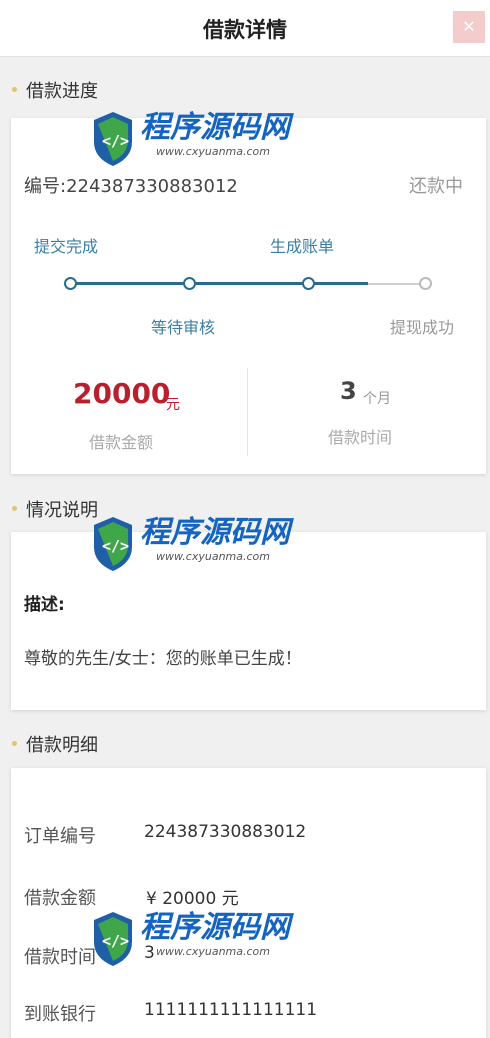  I want to click on situation-section-title: 情况说明, so click(62, 510).